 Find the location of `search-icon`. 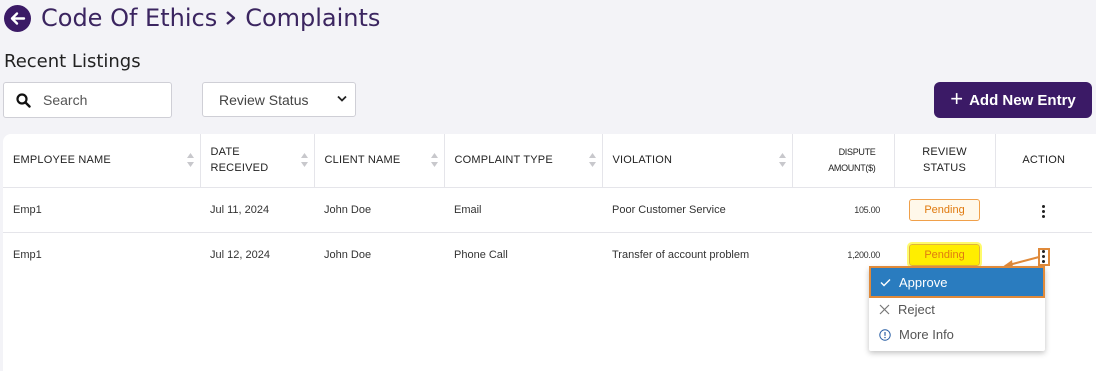

search-icon is located at coordinates (23, 100).